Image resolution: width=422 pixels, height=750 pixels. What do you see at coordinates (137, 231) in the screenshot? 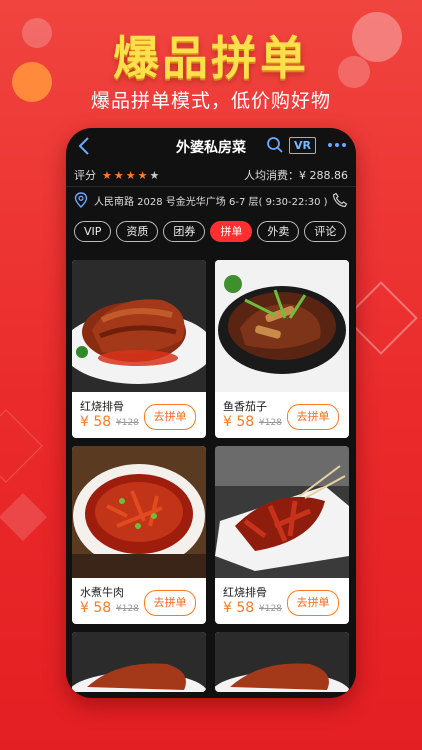
I see `tab-qualification: 资质` at bounding box center [137, 231].